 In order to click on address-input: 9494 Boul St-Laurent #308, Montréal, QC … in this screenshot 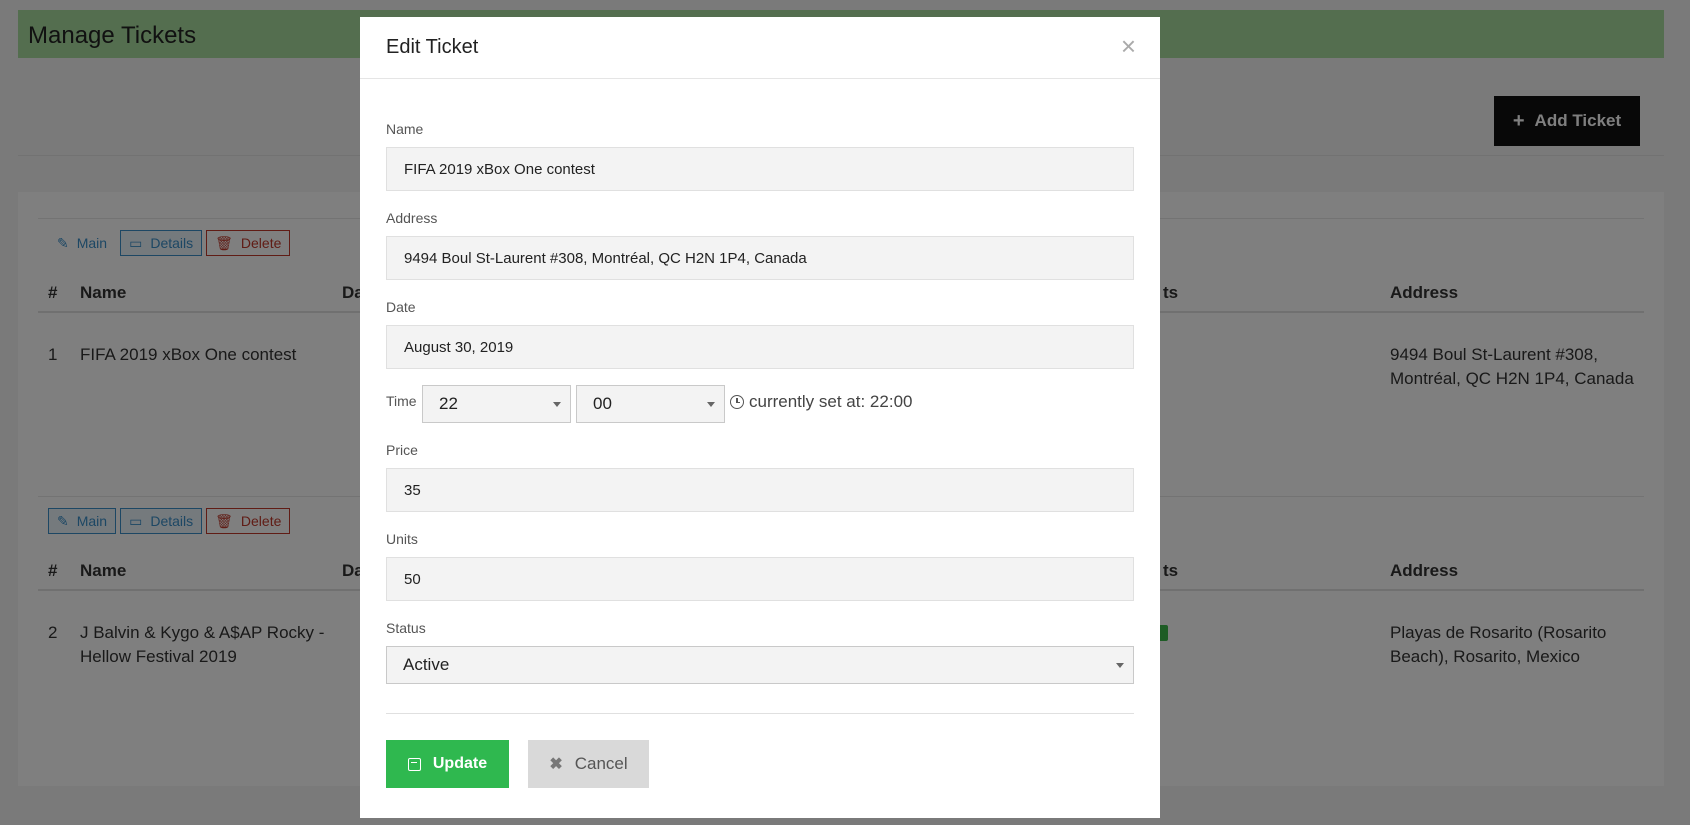, I will do `click(760, 258)`.